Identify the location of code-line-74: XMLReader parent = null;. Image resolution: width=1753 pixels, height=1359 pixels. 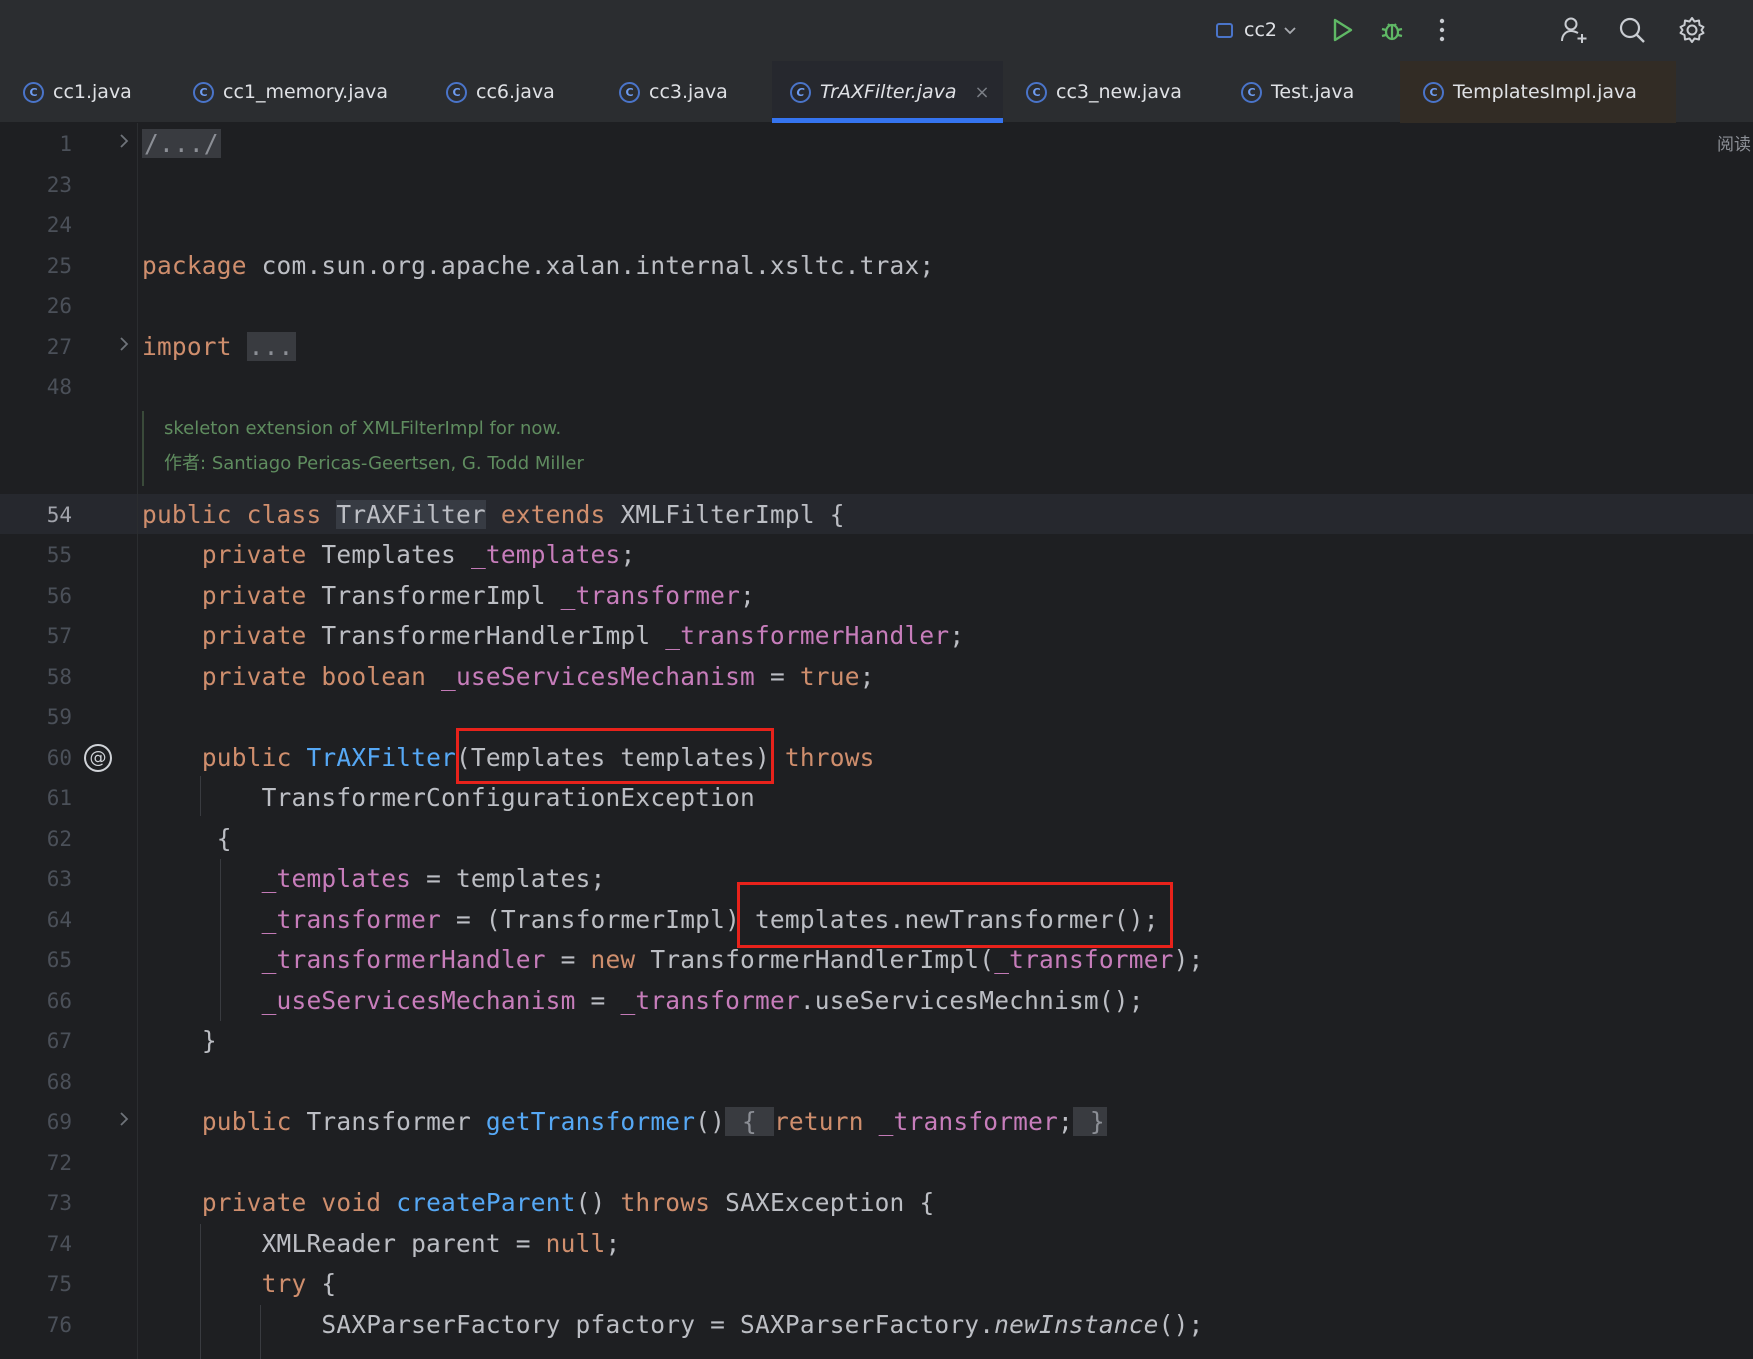
(381, 1244).